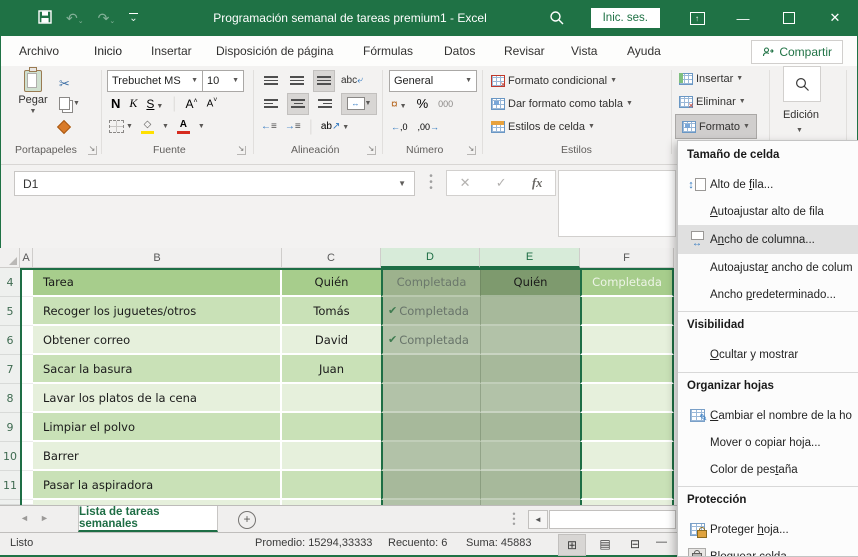 The image size is (858, 557). What do you see at coordinates (157, 340) in the screenshot?
I see `cell-b6: Obtener correo` at bounding box center [157, 340].